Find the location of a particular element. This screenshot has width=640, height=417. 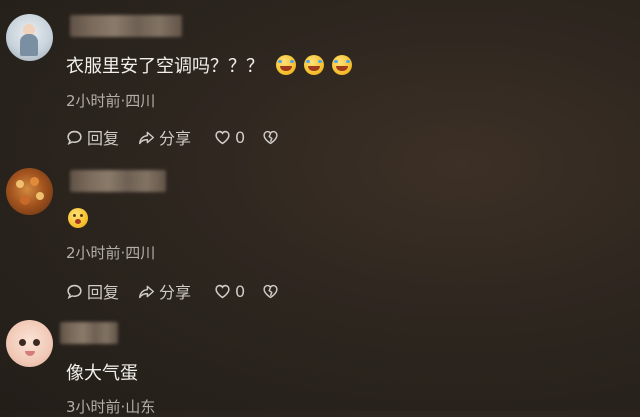

comment-text-content: 像大气蛋 is located at coordinates (102, 373).